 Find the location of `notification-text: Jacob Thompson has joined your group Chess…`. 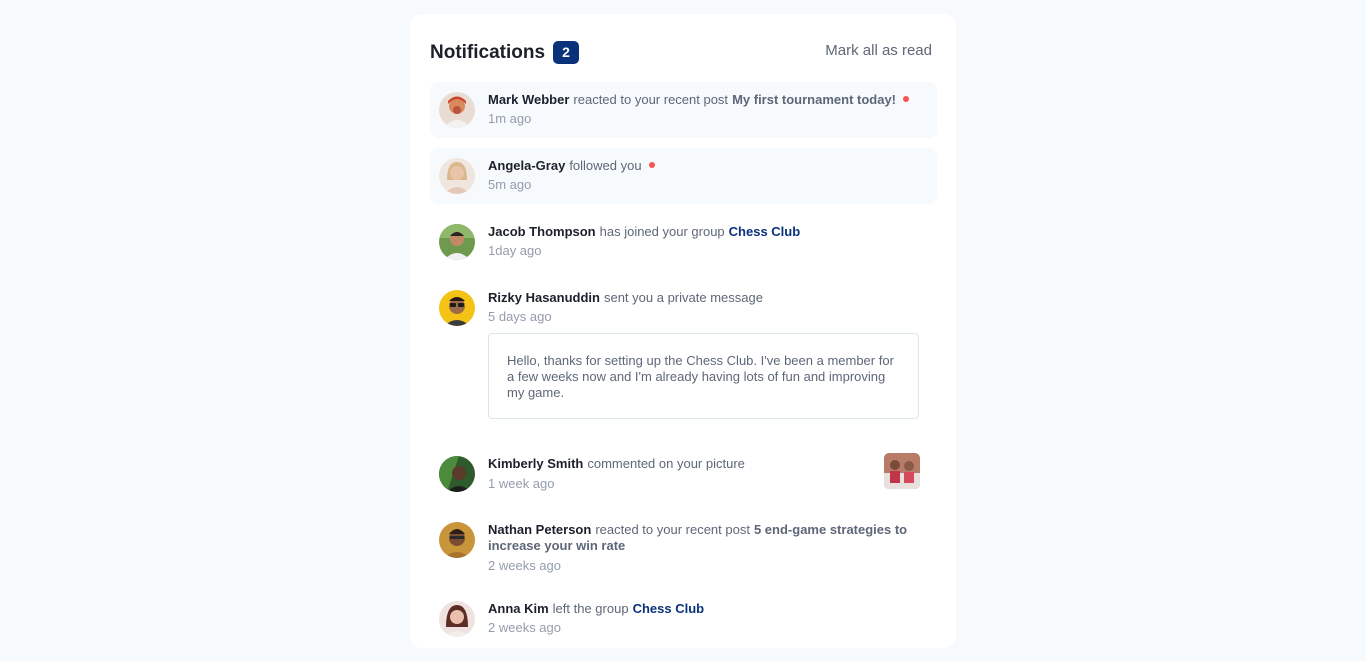

notification-text: Jacob Thompson has joined your group Chess… is located at coordinates (702, 232).